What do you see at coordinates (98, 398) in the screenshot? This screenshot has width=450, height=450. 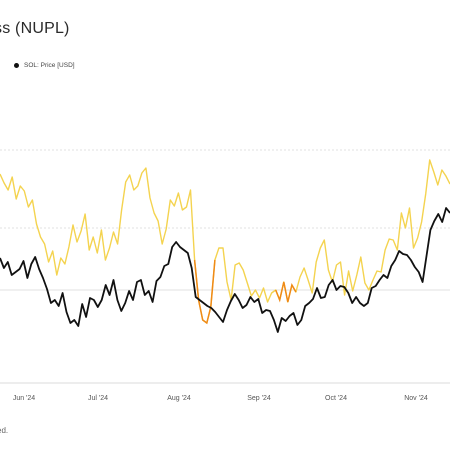 I see `x-tick-label: Jul '24` at bounding box center [98, 398].